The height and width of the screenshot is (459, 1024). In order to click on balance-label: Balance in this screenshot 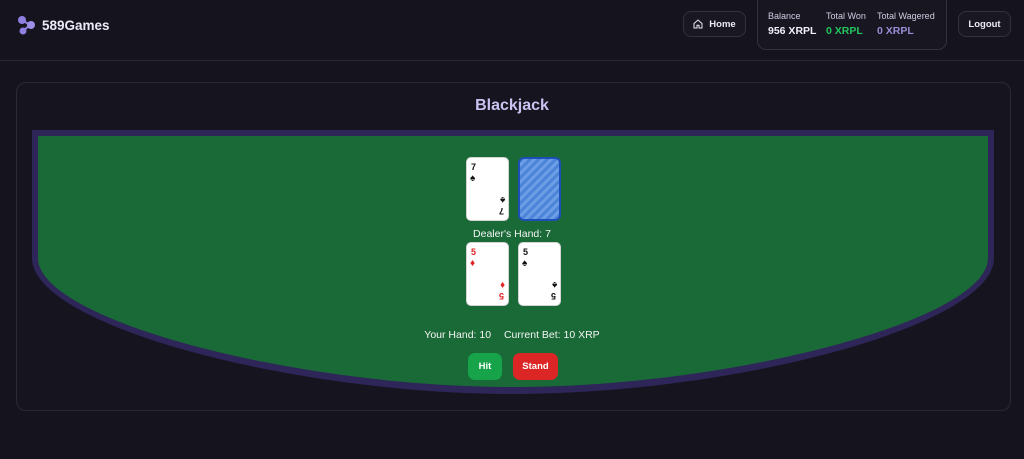, I will do `click(784, 16)`.